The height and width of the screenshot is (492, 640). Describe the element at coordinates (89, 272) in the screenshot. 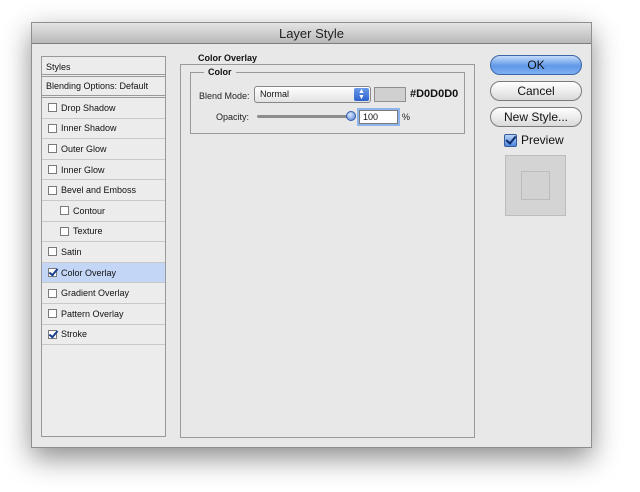

I see `style-item-label: Color Overlay` at that location.